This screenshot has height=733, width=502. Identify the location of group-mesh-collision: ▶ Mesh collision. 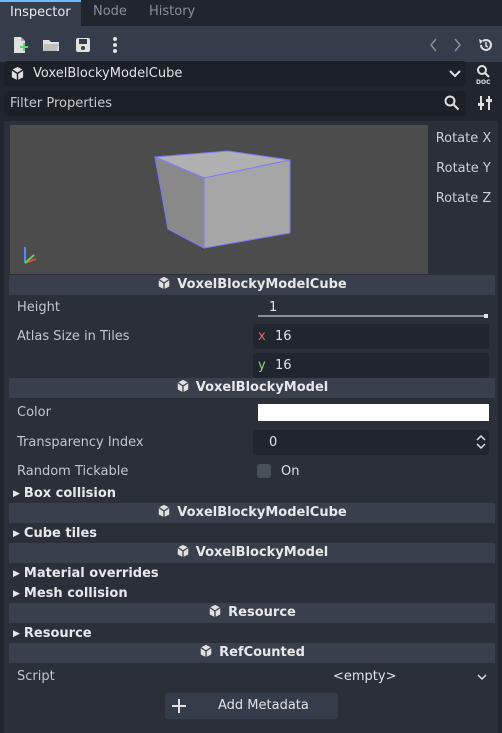
(70, 593).